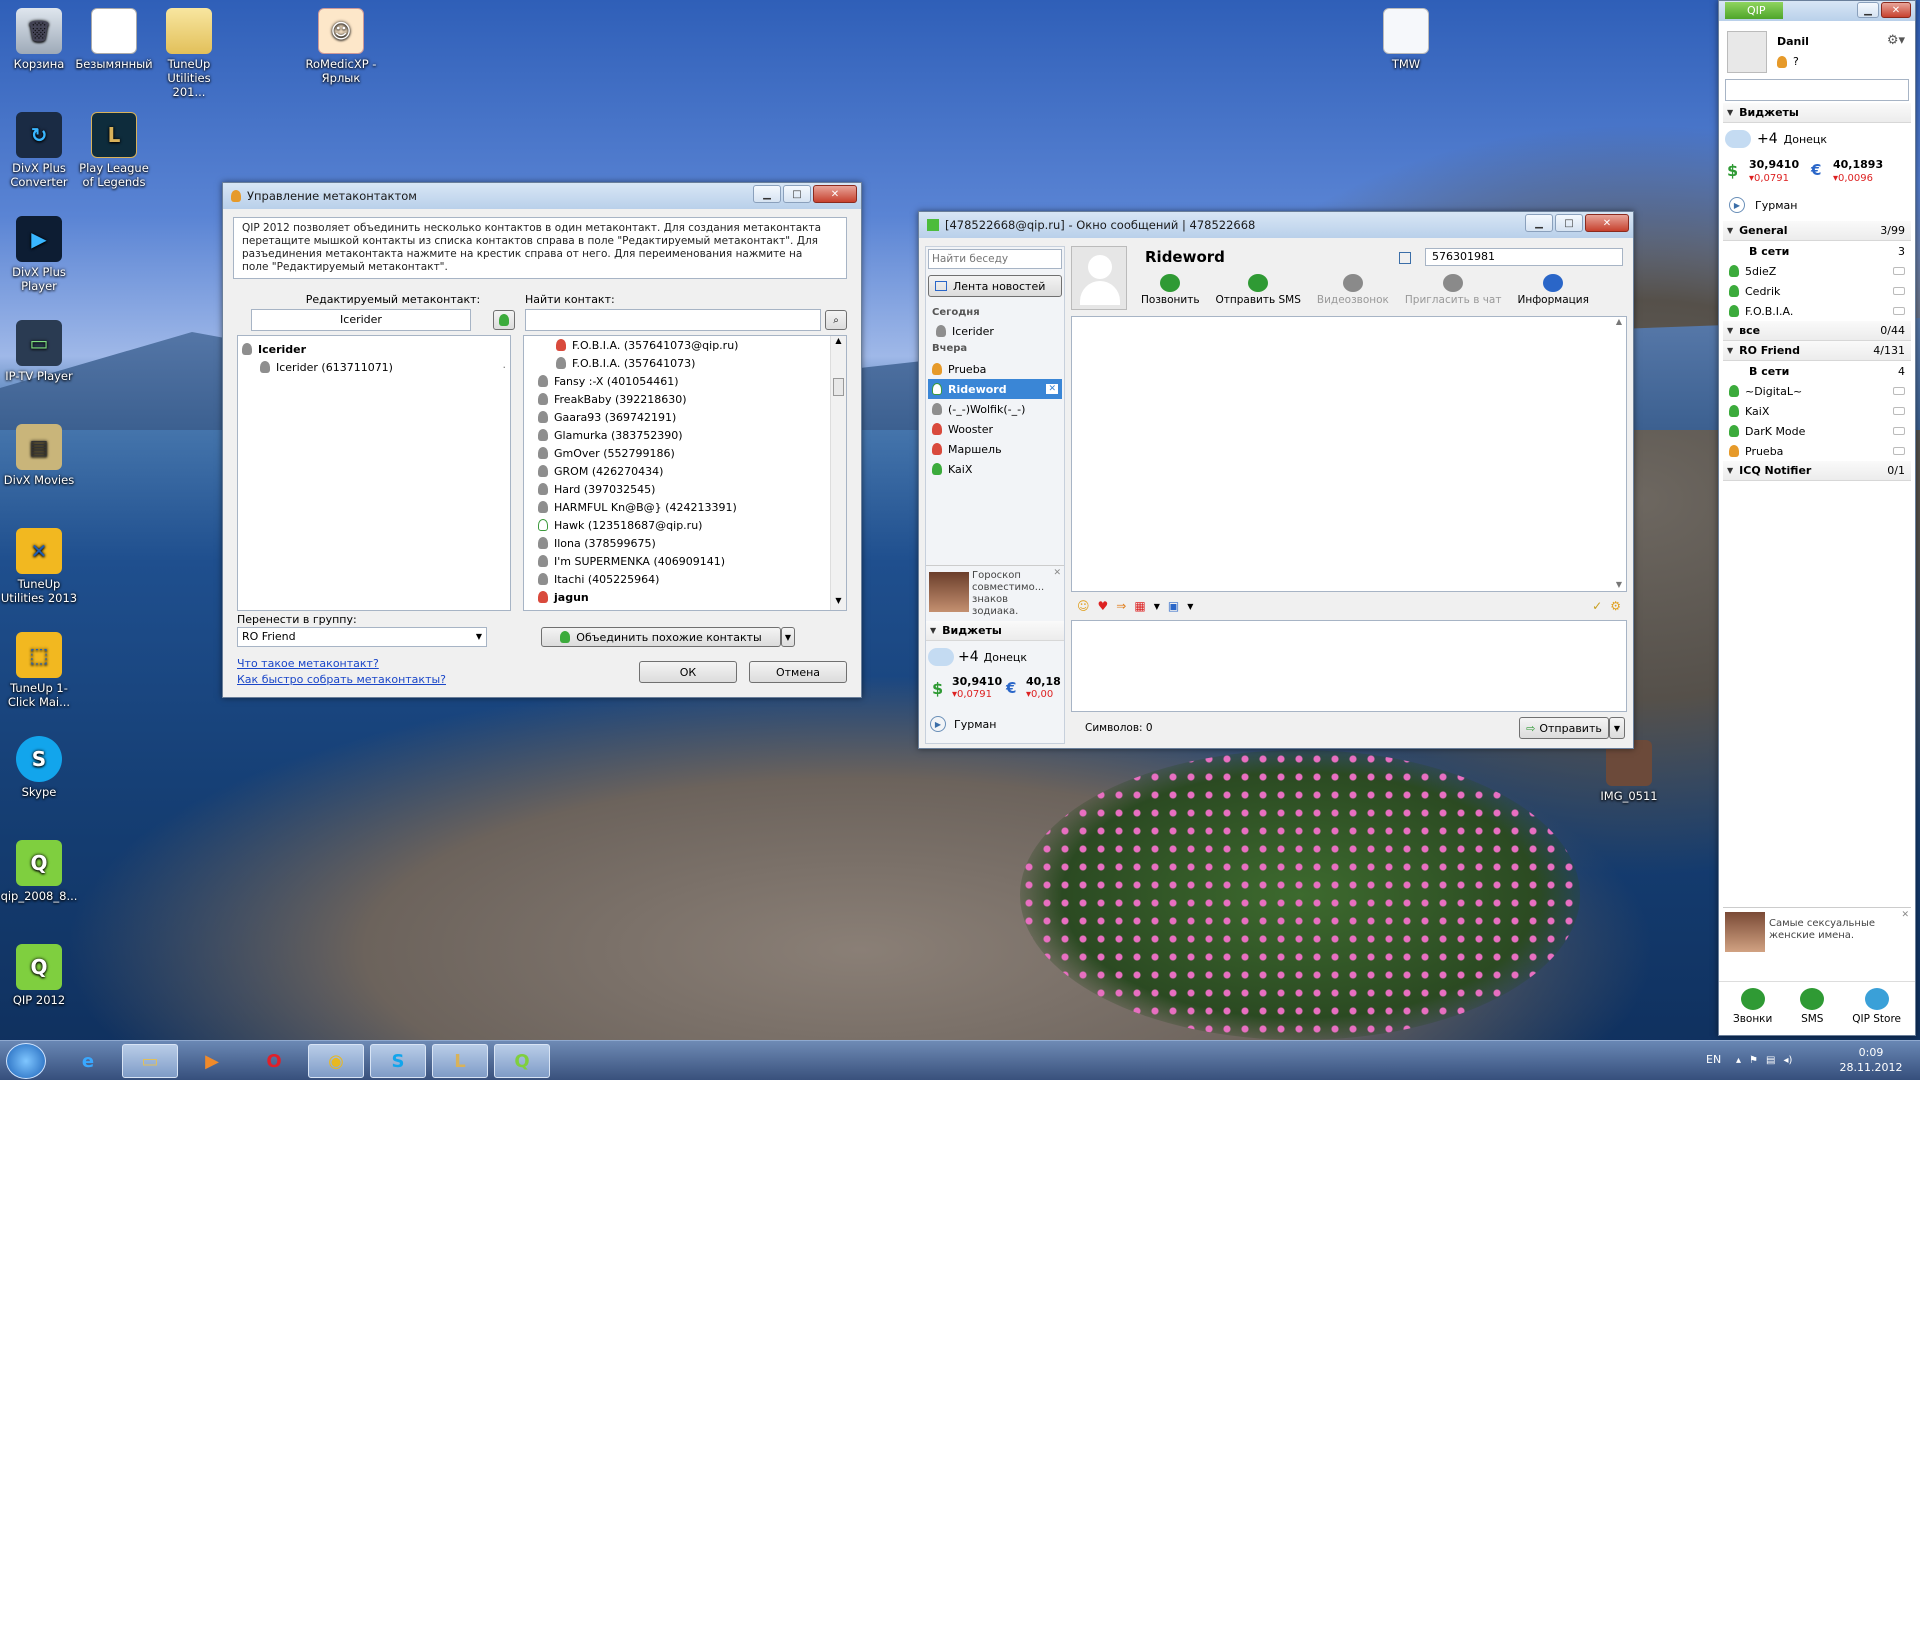  What do you see at coordinates (1103, 606) in the screenshot?
I see `emoticons-icon: ♥` at bounding box center [1103, 606].